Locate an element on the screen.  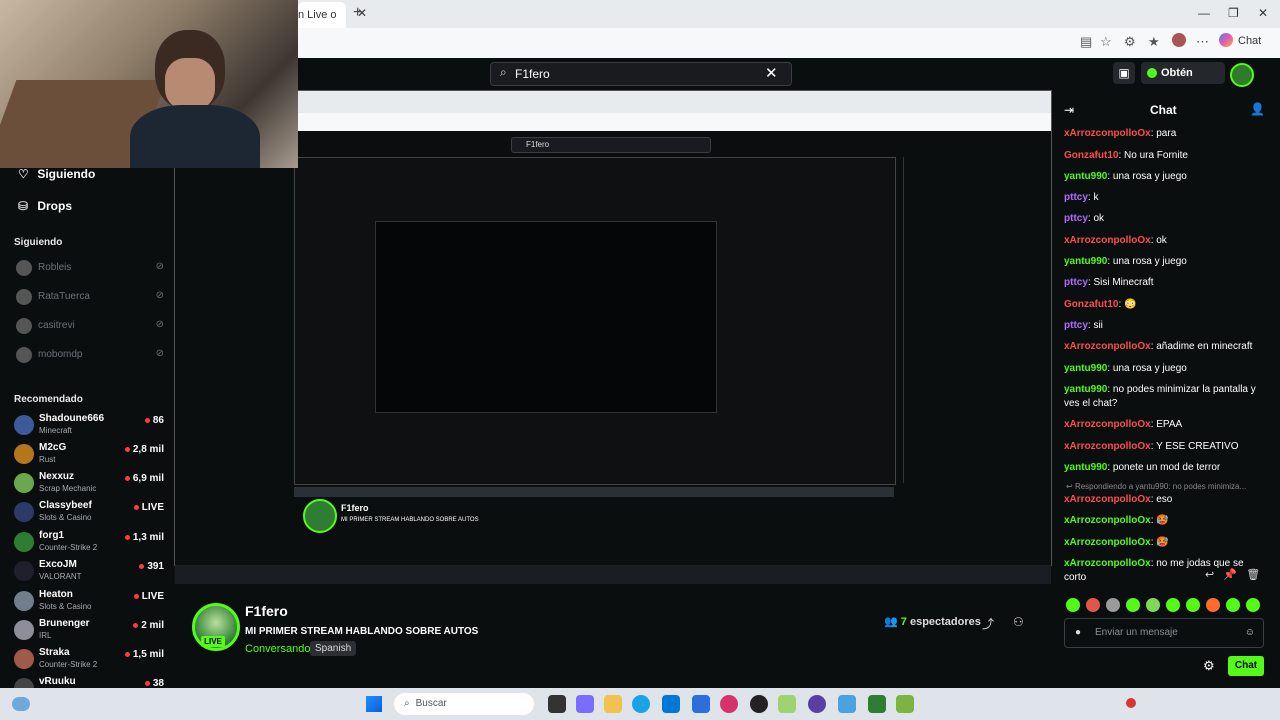
clear-search-icon: ✕ is located at coordinates (771, 73).